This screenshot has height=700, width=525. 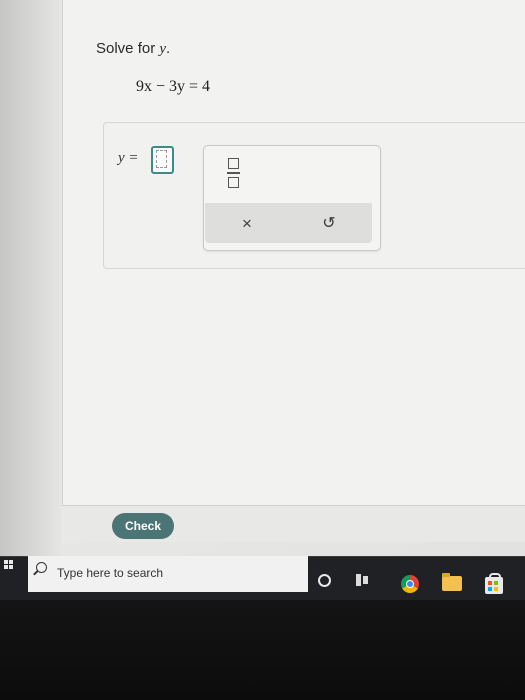 What do you see at coordinates (288, 223) in the screenshot?
I see `toolpad-action-bar` at bounding box center [288, 223].